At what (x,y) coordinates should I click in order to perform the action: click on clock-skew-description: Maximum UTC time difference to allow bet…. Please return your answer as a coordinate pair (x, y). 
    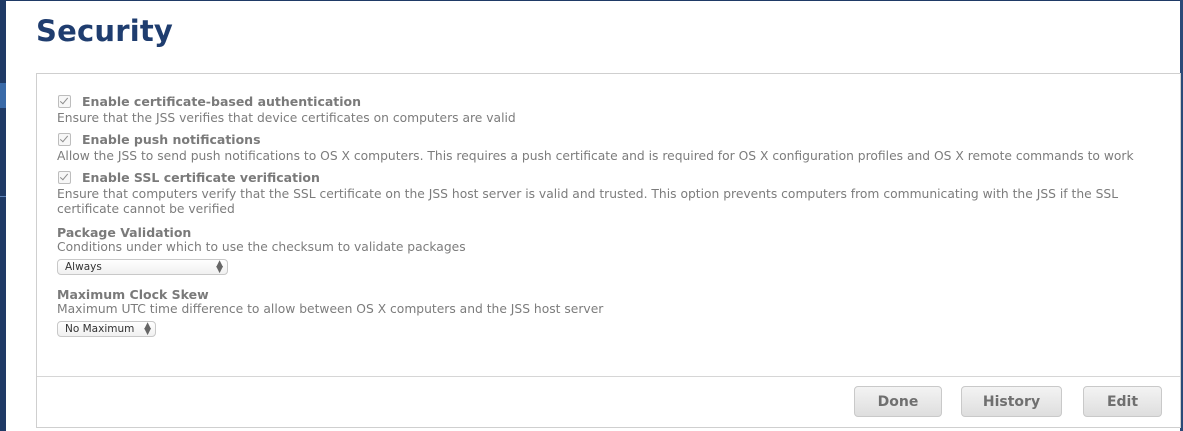
    Looking at the image, I should click on (330, 309).